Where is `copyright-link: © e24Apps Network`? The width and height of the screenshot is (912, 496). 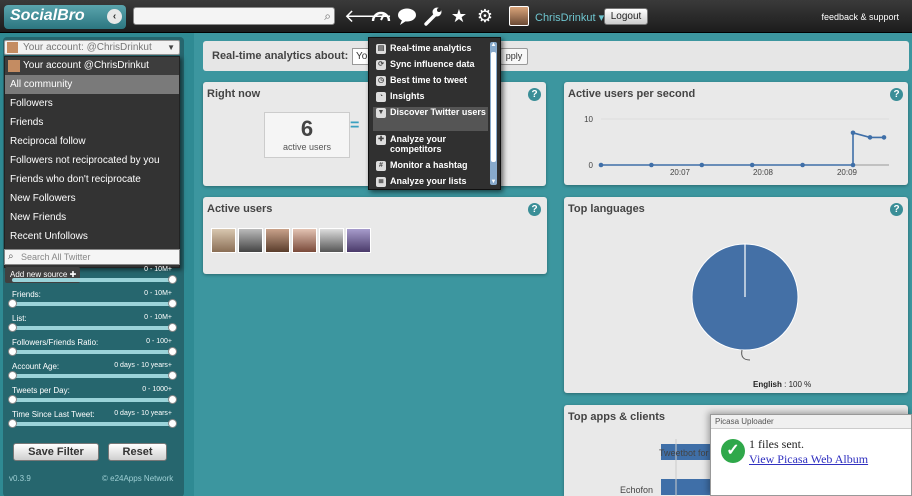
copyright-link: © e24Apps Network is located at coordinates (137, 478).